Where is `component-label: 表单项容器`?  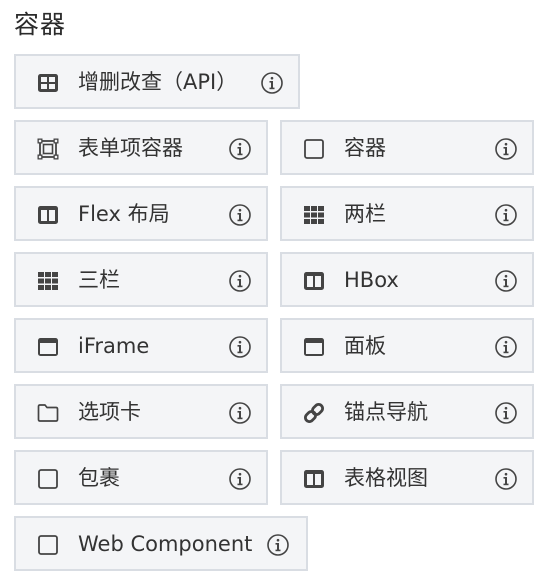 component-label: 表单项容器 is located at coordinates (130, 148).